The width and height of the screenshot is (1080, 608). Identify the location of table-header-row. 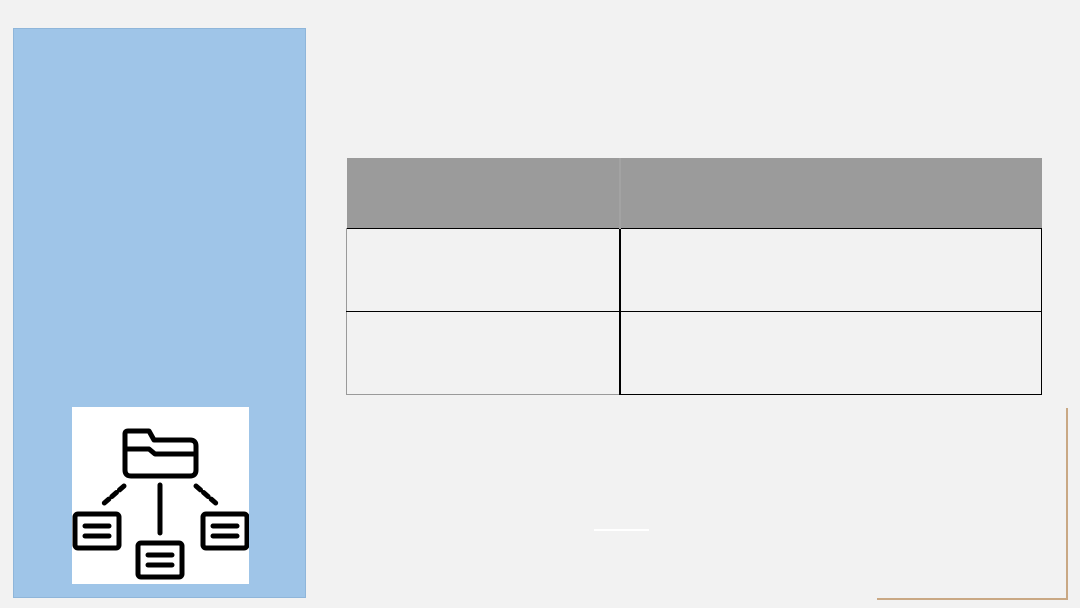
(694, 193).